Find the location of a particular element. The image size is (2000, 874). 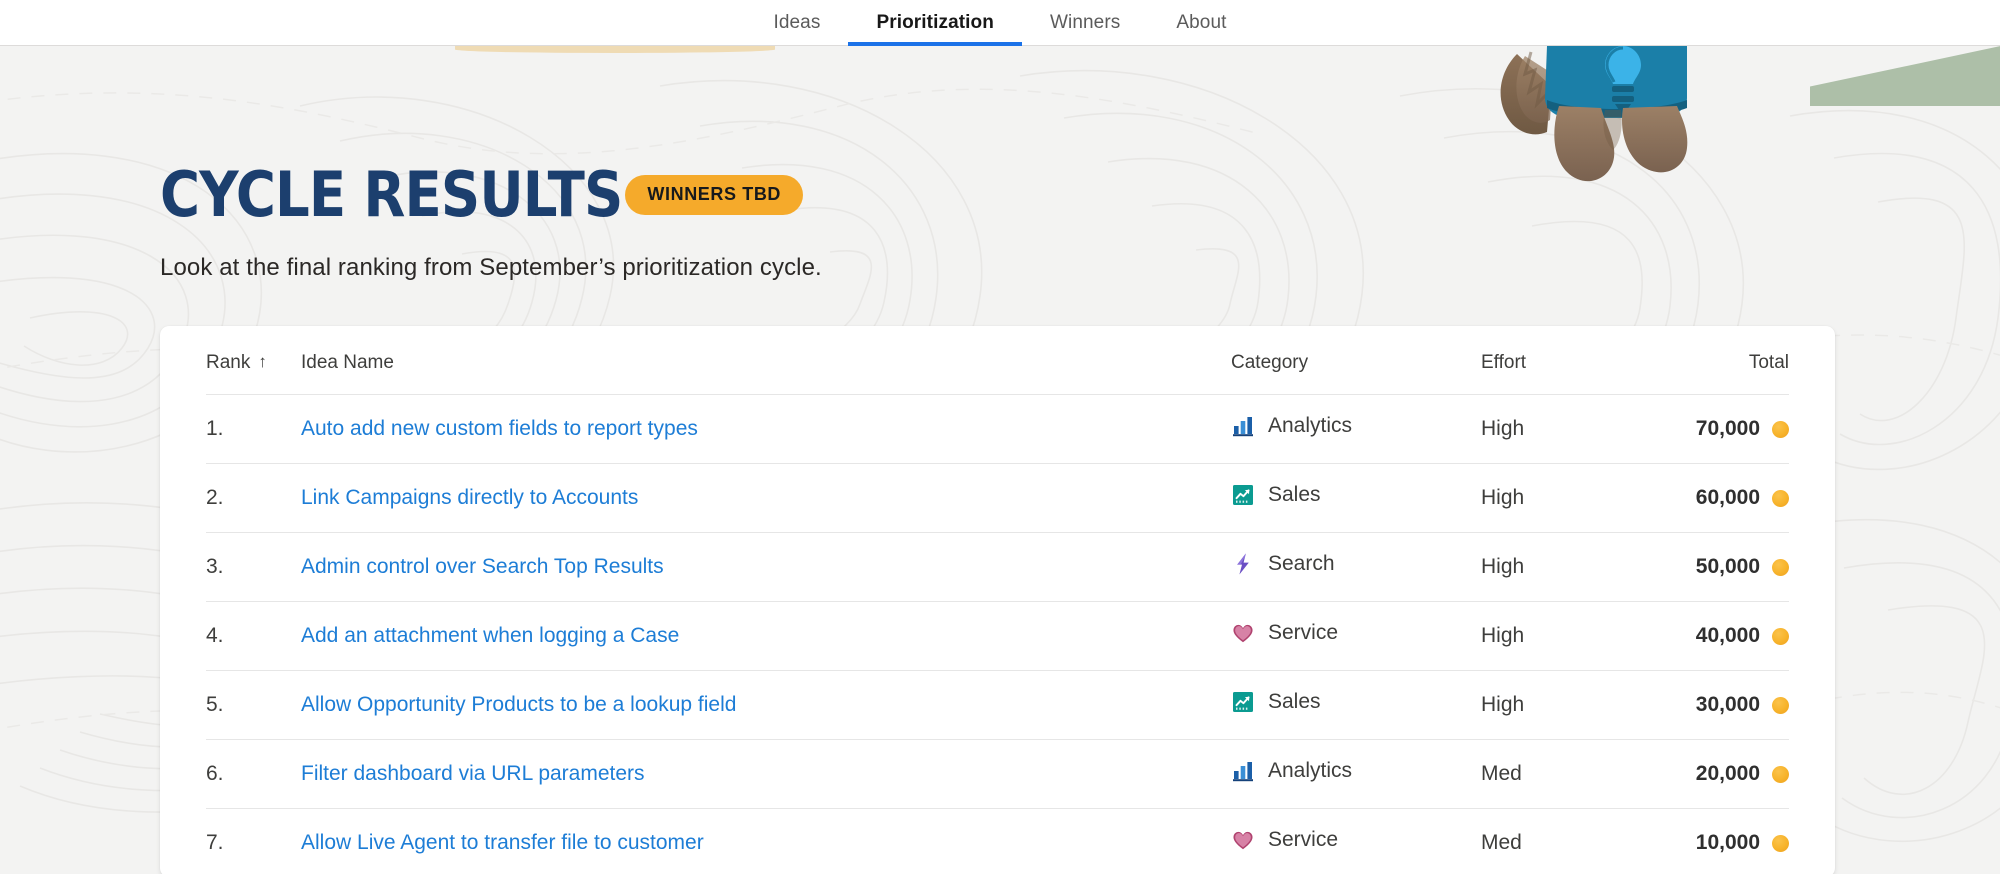

total-value: 60,000 is located at coordinates (1727, 497).